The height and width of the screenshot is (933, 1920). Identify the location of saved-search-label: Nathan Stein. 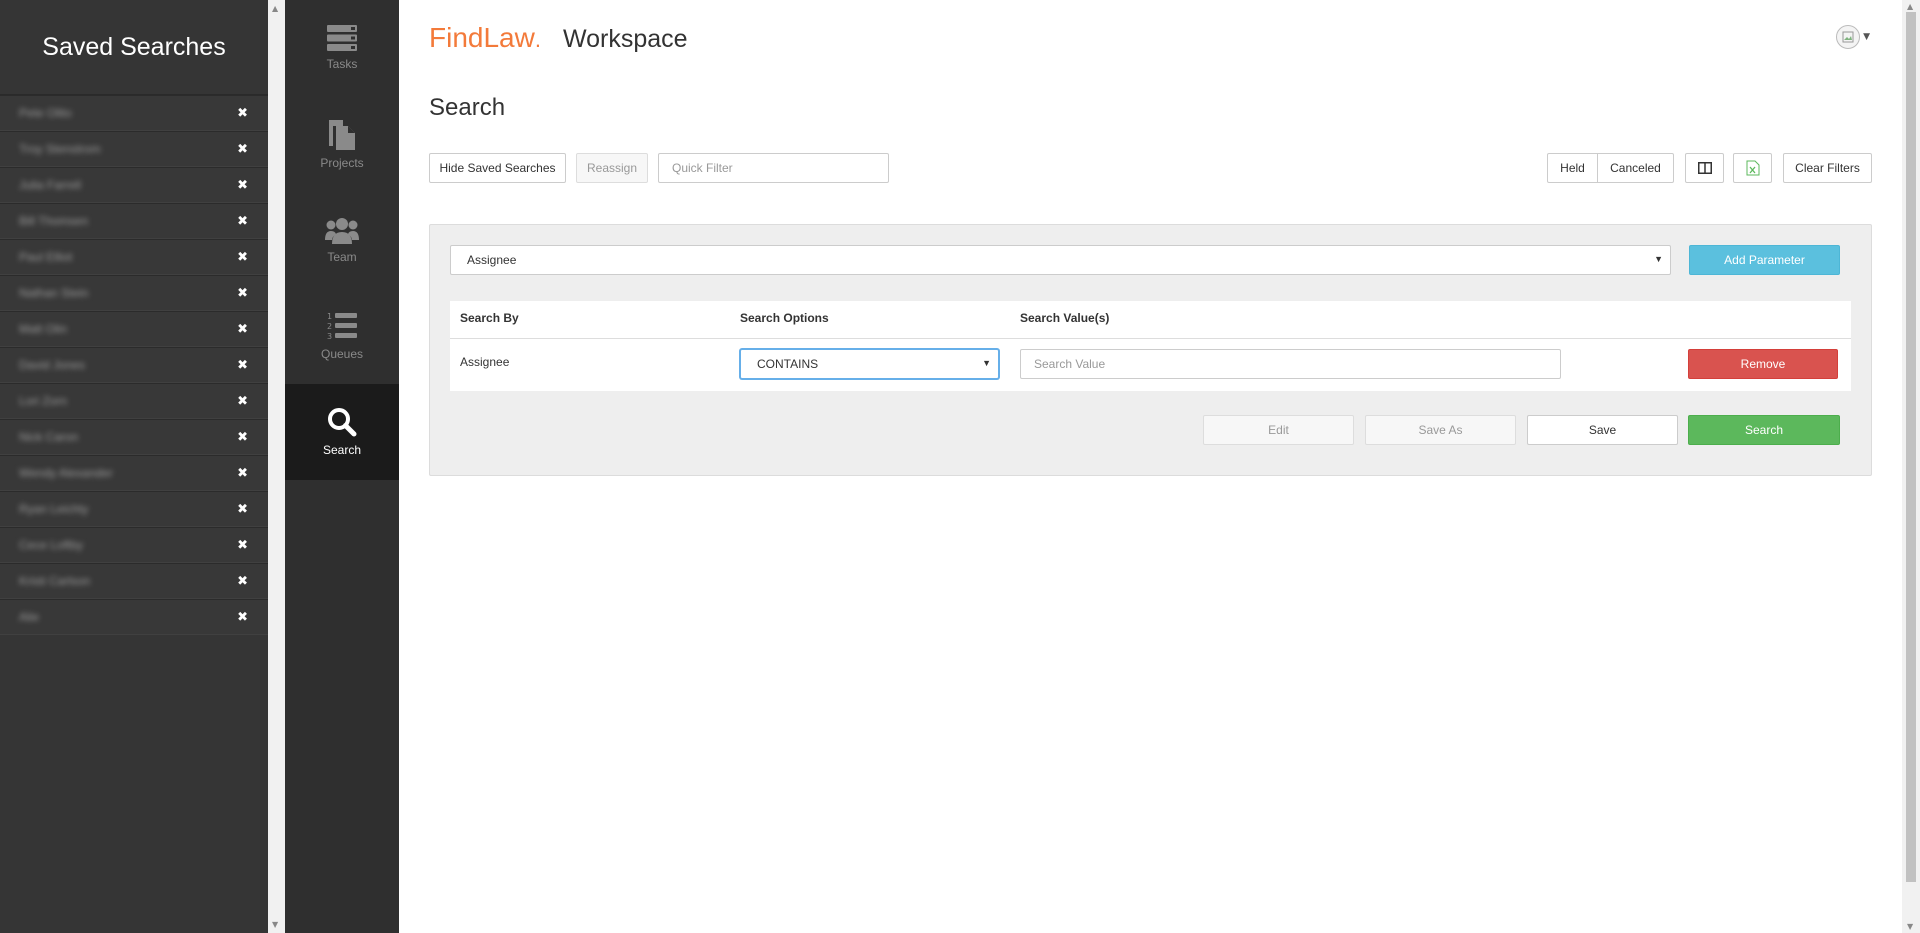
(53, 293).